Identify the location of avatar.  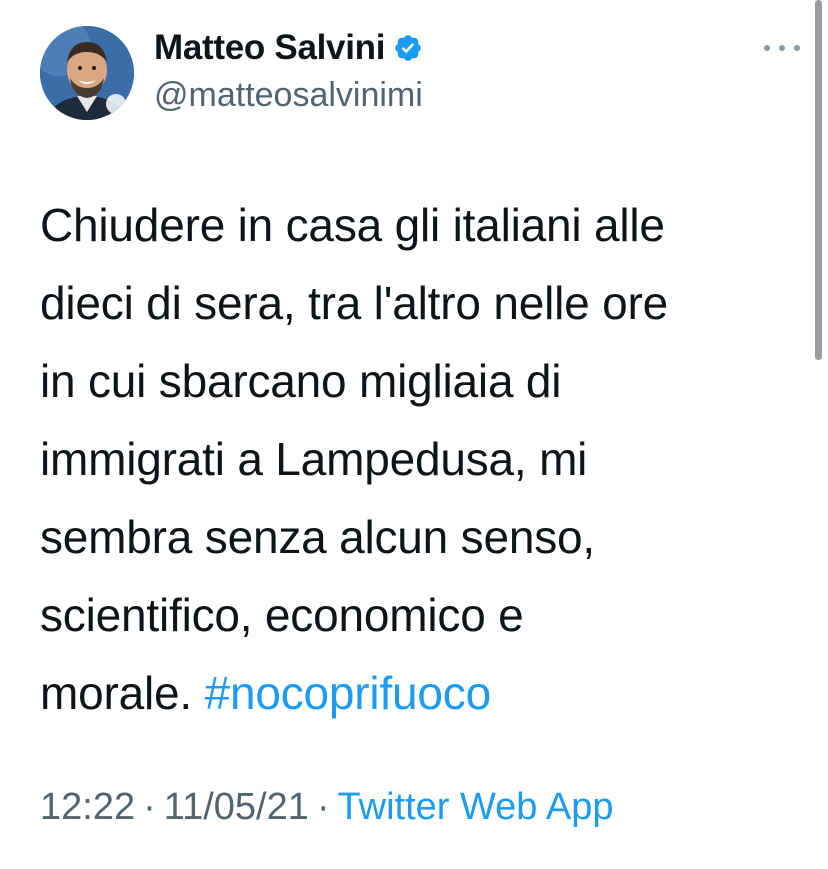
(87, 73).